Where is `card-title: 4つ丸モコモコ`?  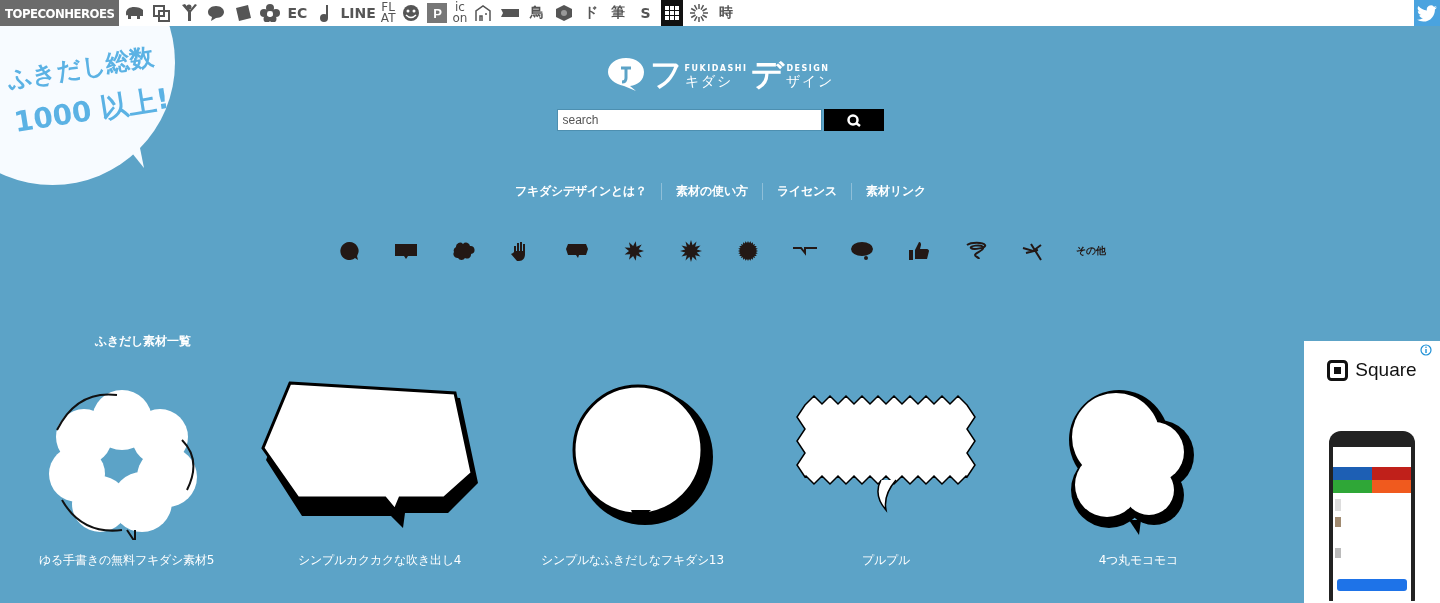 card-title: 4つ丸モコモコ is located at coordinates (1138, 560).